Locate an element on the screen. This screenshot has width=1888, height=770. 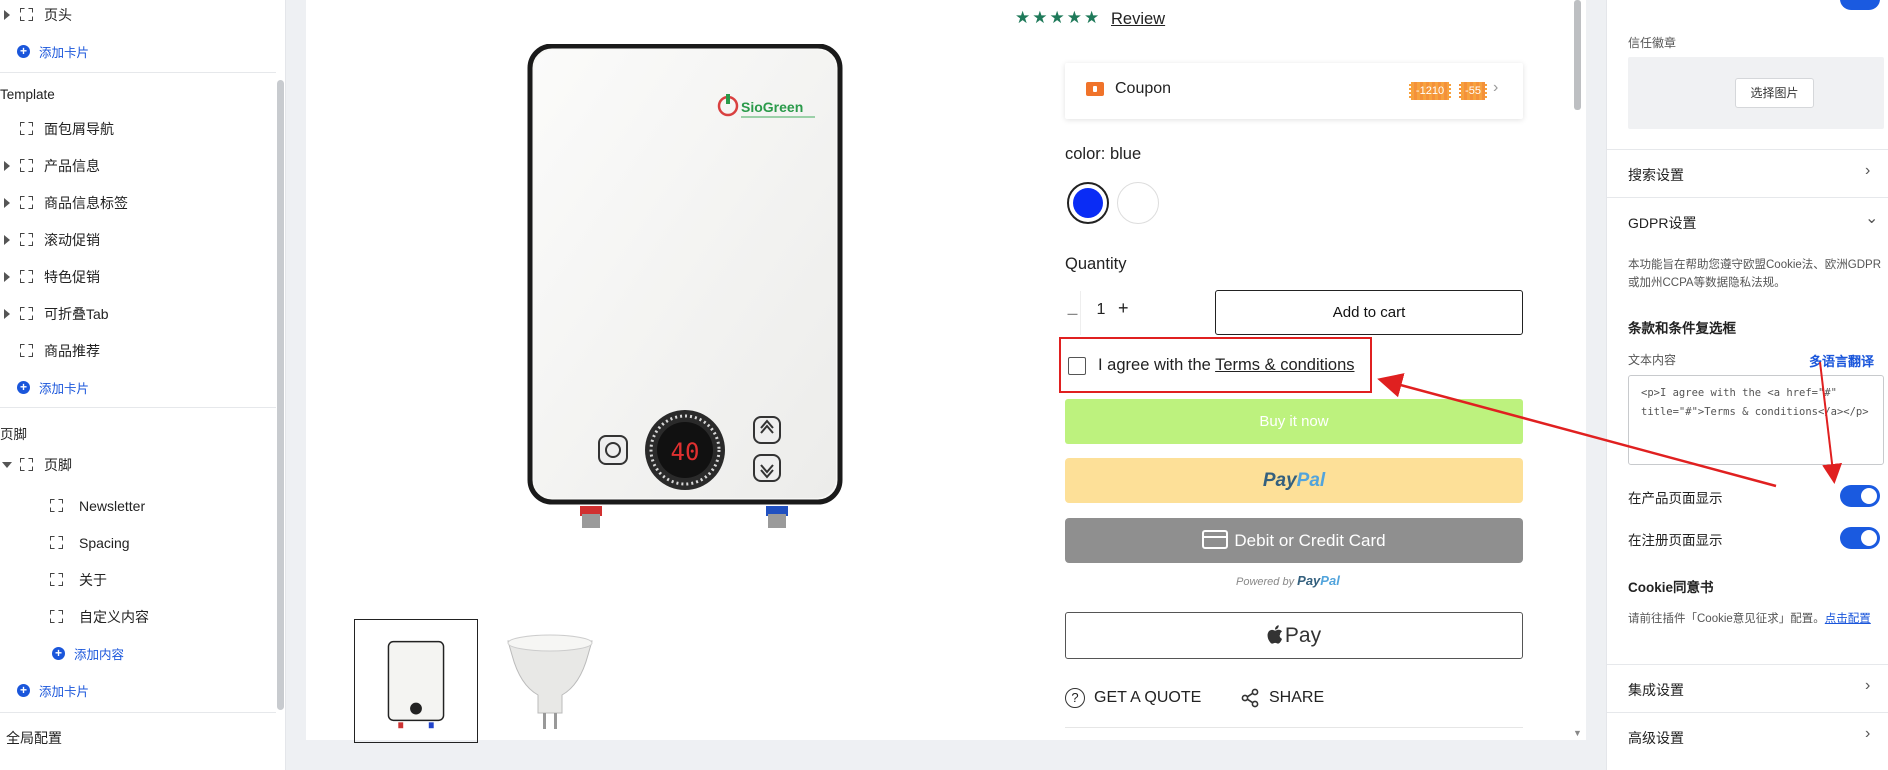
preview-scrollbar is located at coordinates (1577, 55).